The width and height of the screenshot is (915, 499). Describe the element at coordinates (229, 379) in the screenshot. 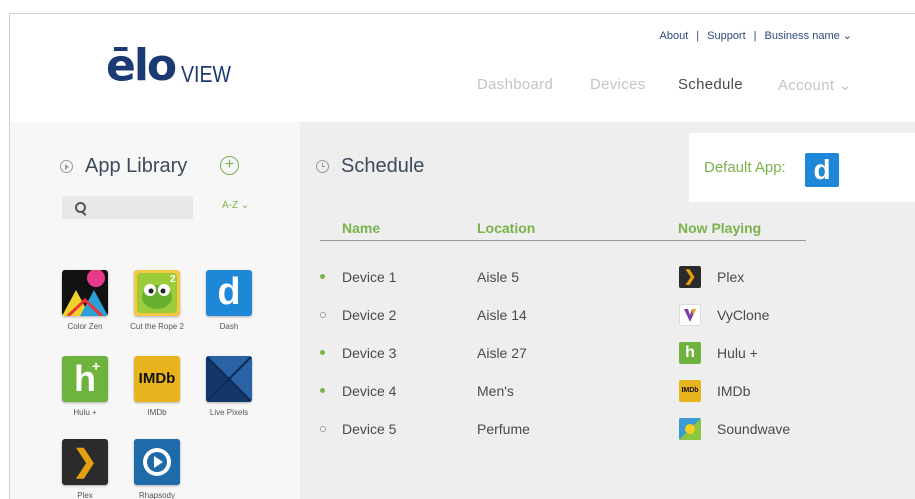

I see `live-pixels-icon` at that location.